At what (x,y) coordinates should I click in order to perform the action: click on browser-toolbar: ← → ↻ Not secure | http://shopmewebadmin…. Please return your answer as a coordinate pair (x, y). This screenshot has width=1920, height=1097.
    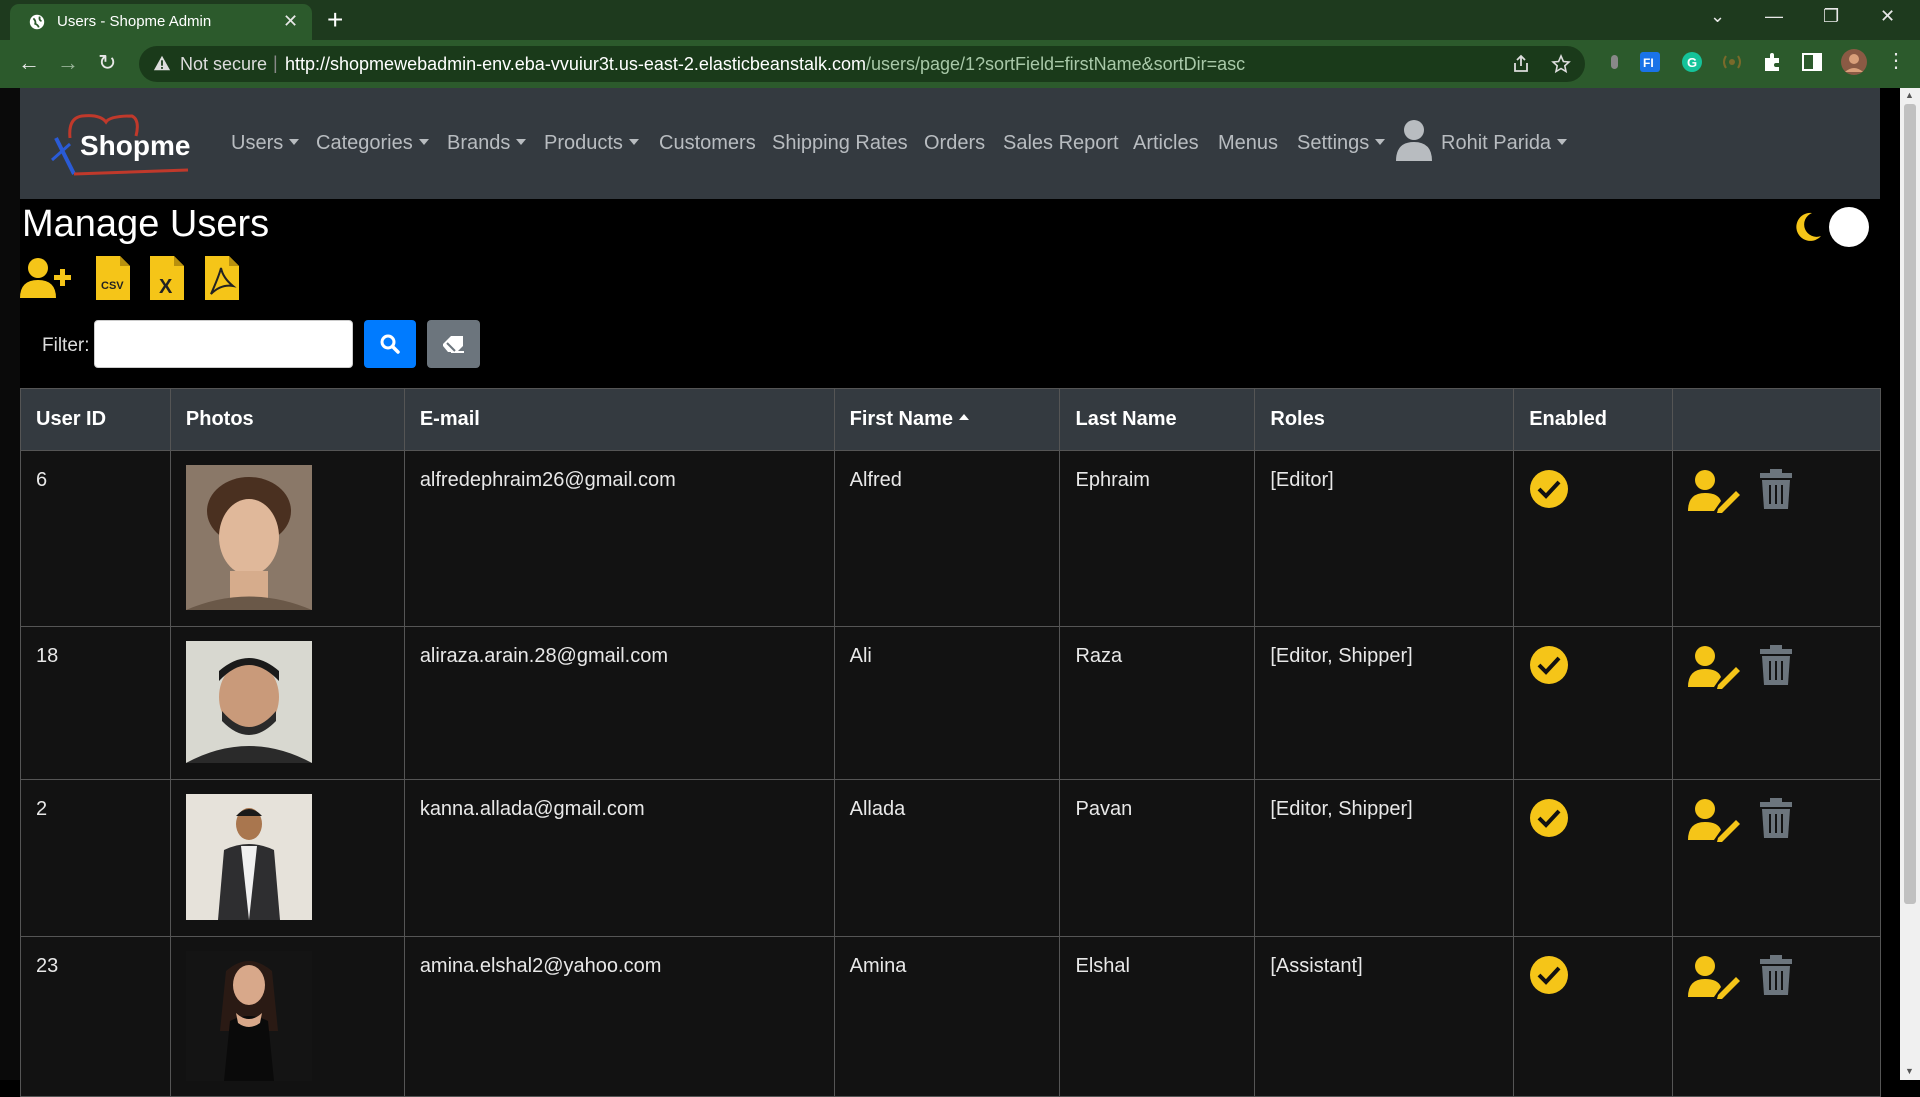
    Looking at the image, I should click on (960, 64).